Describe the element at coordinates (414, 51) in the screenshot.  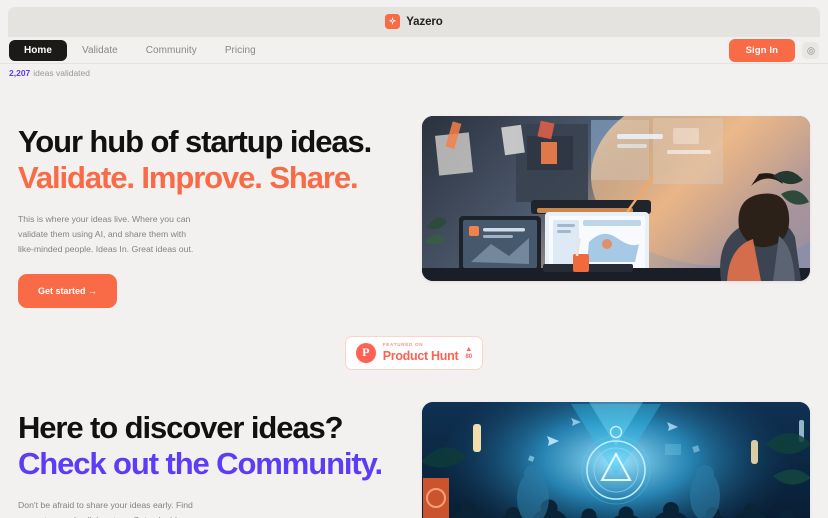
I see `main-navigation: Home Validate Community Pricing Sign In` at that location.